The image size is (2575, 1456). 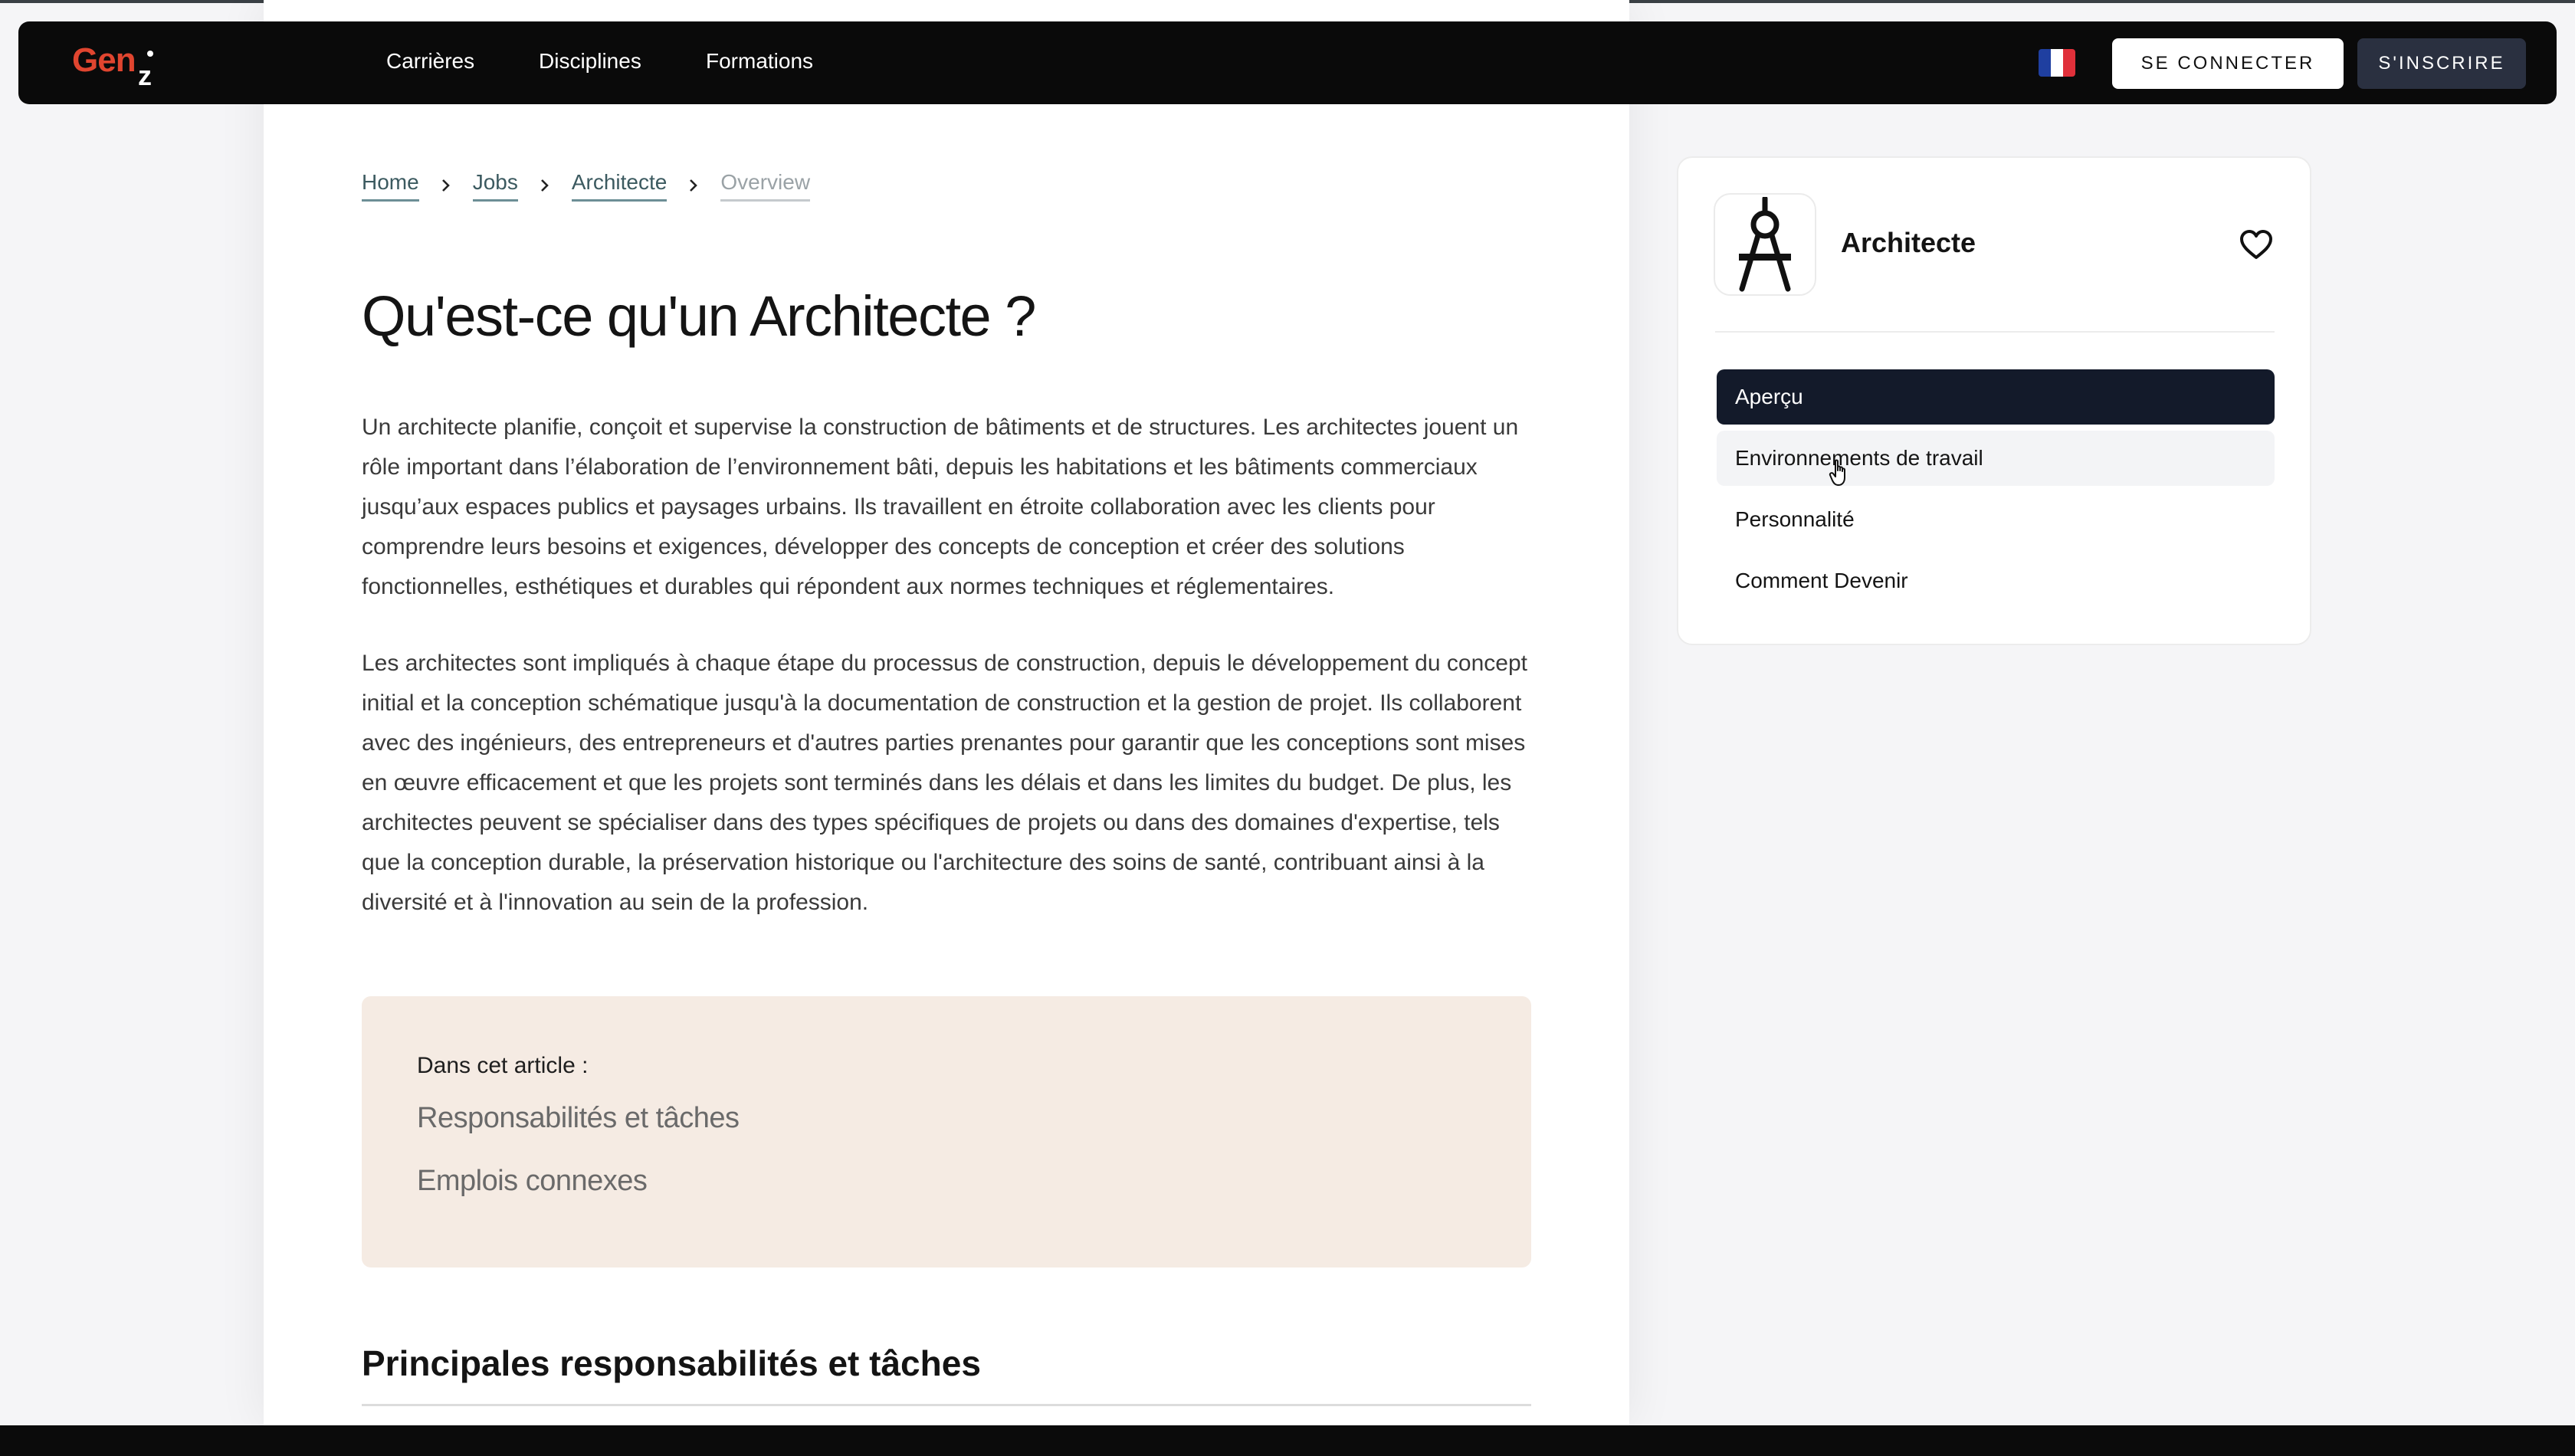 What do you see at coordinates (1996, 397) in the screenshot?
I see `menu-item-apercu: Aperçu` at bounding box center [1996, 397].